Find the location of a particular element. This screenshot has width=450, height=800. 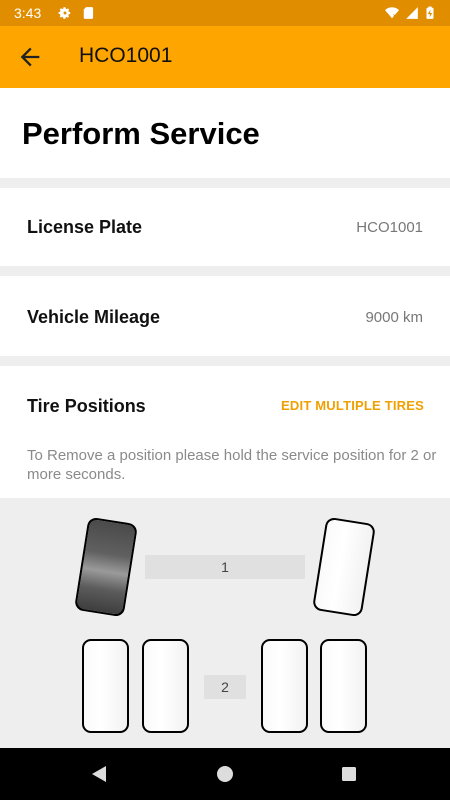

settings-icon is located at coordinates (64, 13).